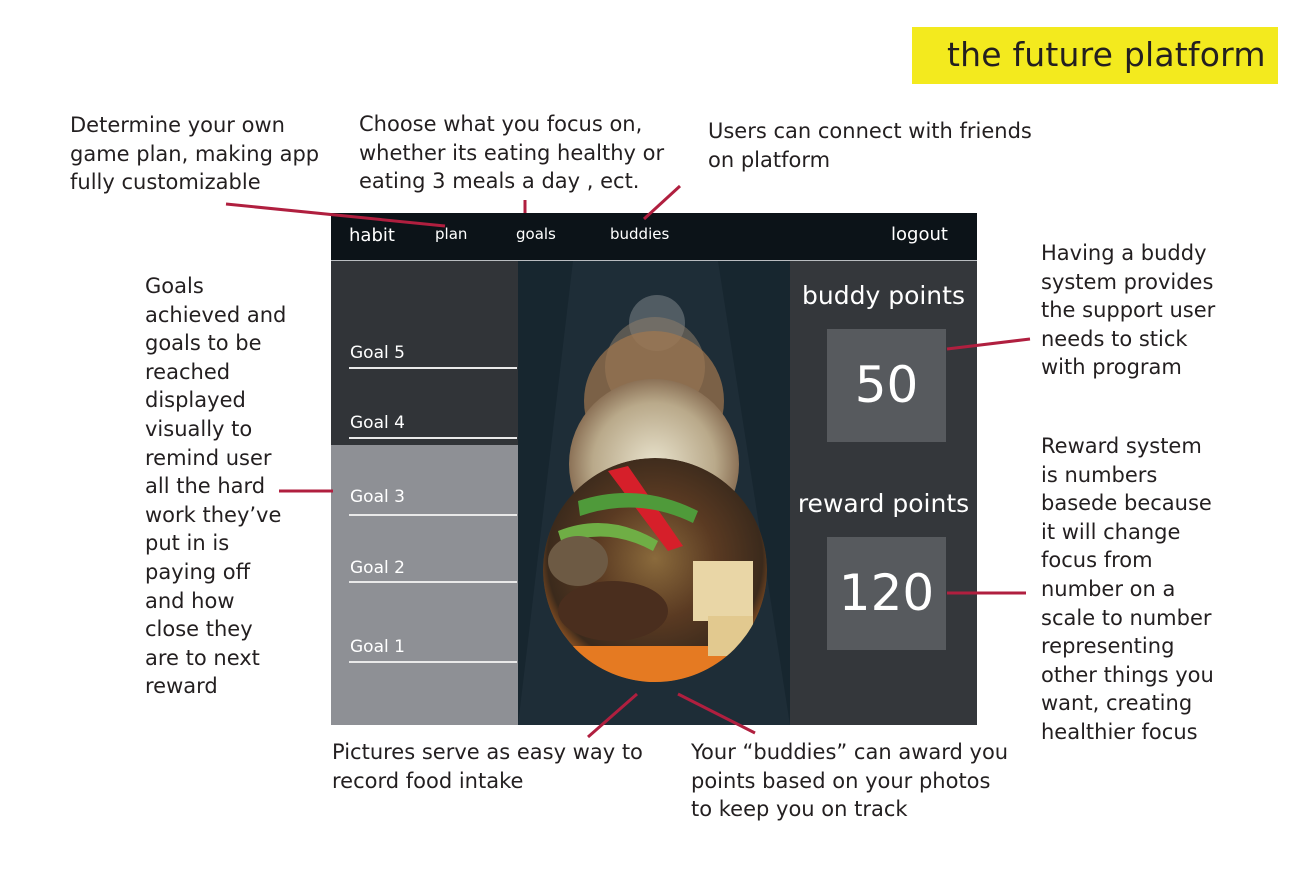  I want to click on leader-line-pictures, so click(612, 715).